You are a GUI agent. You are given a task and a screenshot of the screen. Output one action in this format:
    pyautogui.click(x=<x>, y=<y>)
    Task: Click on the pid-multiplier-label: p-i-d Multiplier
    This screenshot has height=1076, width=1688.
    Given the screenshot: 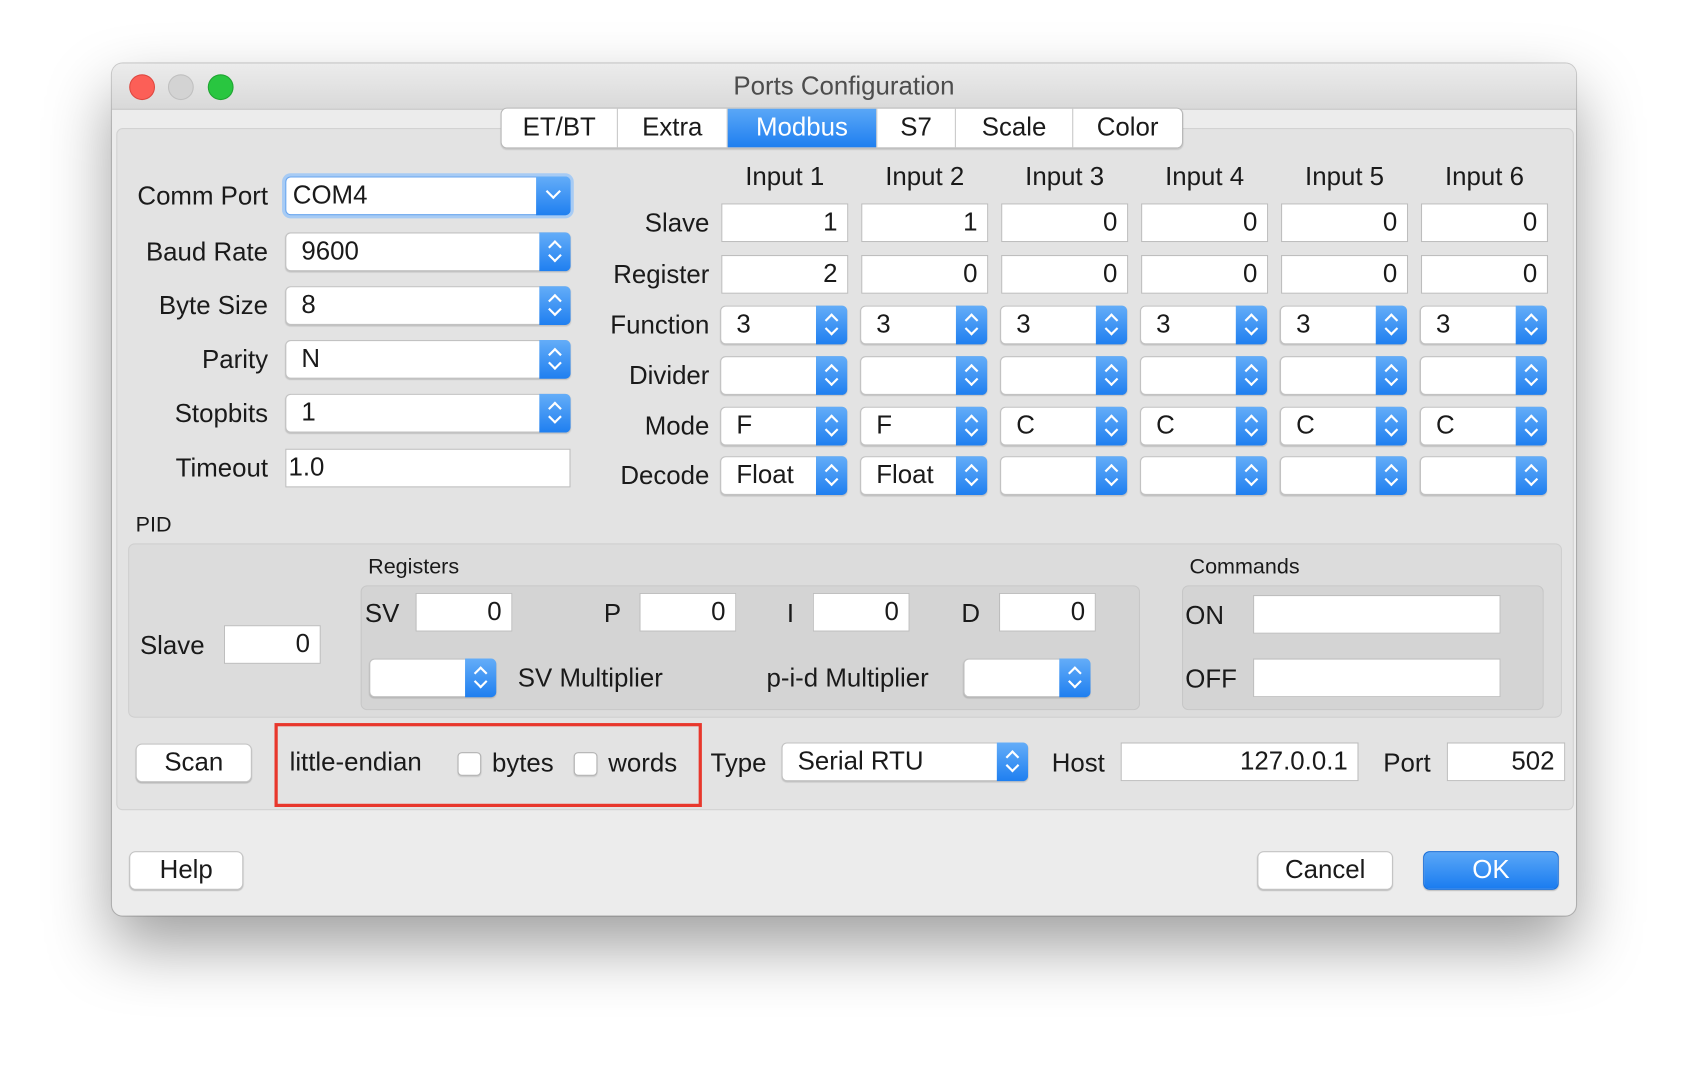 What is the action you would take?
    pyautogui.click(x=847, y=678)
    